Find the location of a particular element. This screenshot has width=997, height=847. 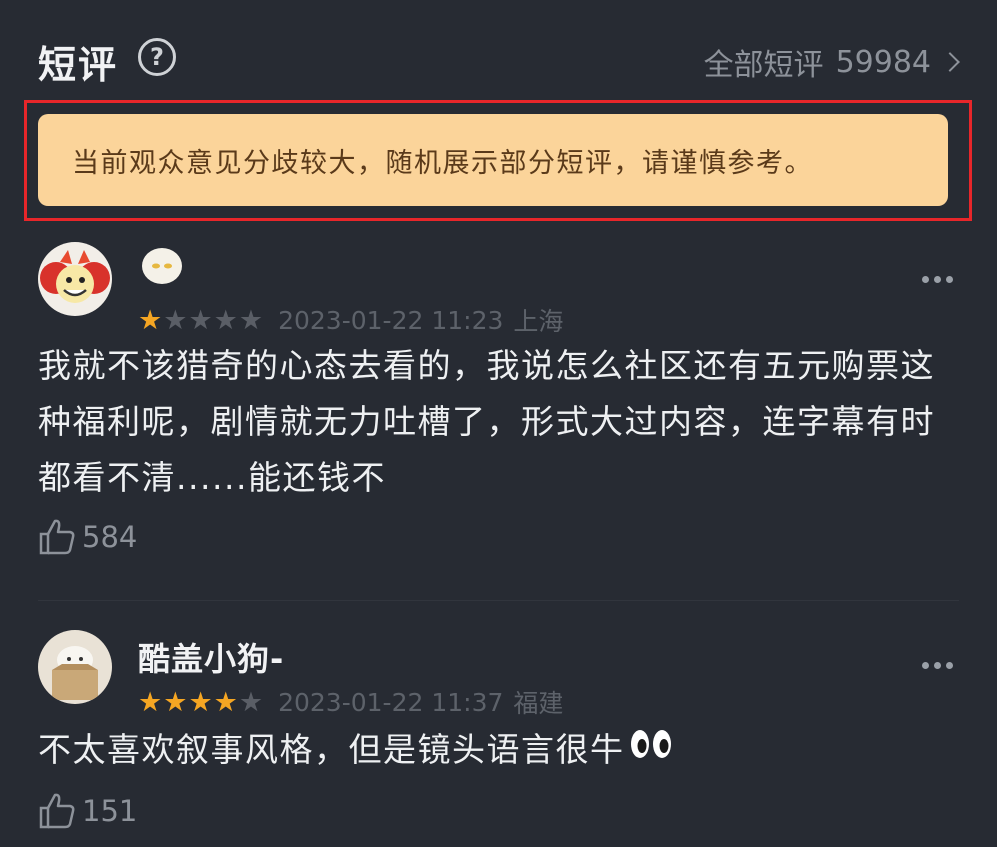

cartoon-avatar-icon is located at coordinates (75, 279).